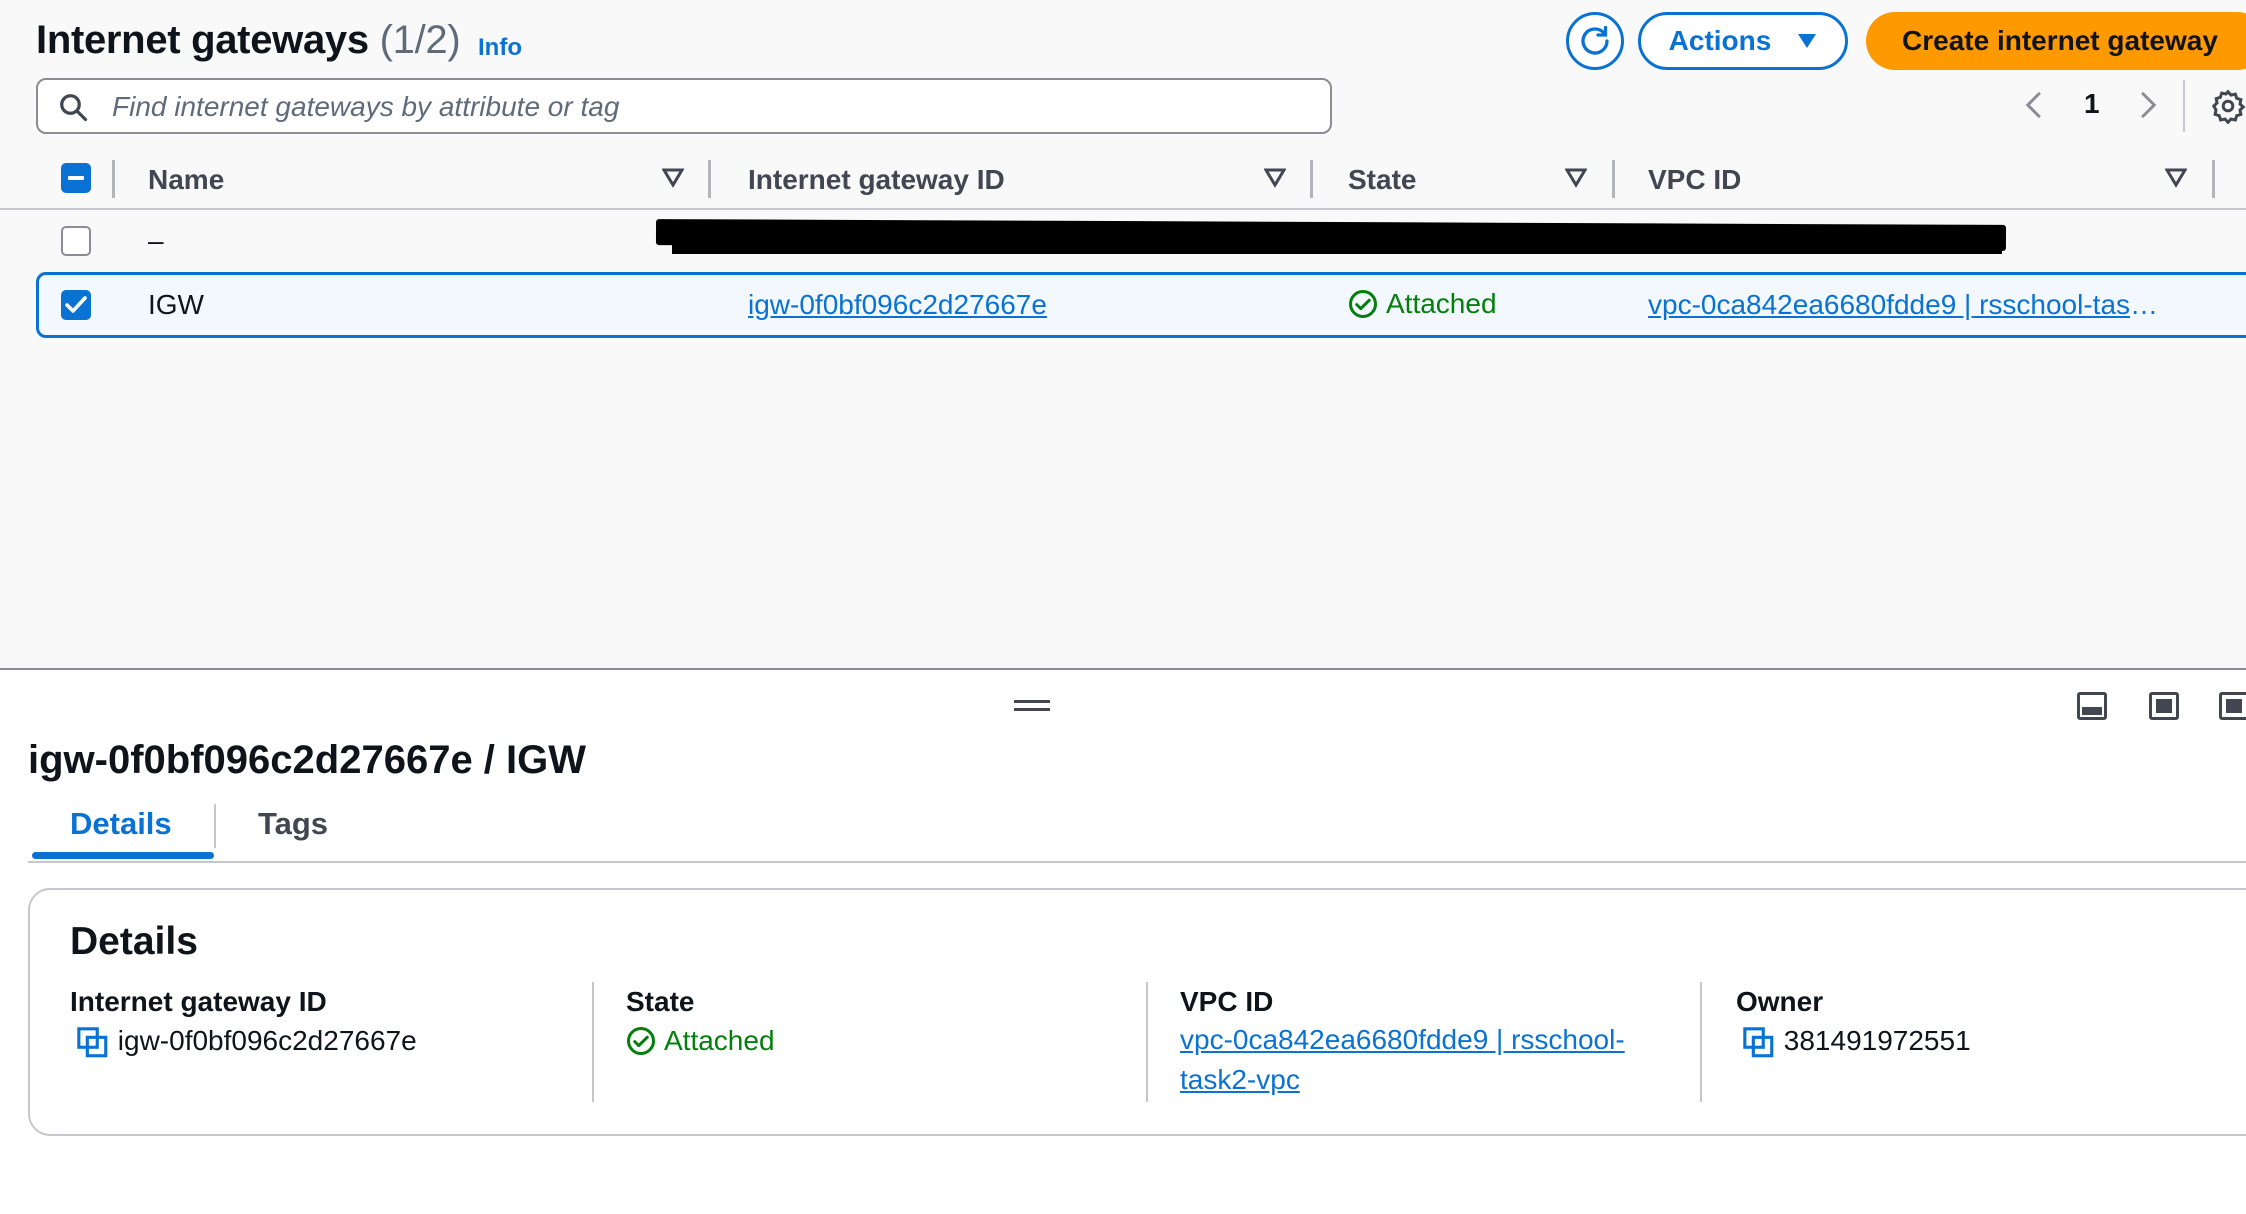 The height and width of the screenshot is (1214, 2246). What do you see at coordinates (1123, 209) in the screenshot?
I see `header-divider` at bounding box center [1123, 209].